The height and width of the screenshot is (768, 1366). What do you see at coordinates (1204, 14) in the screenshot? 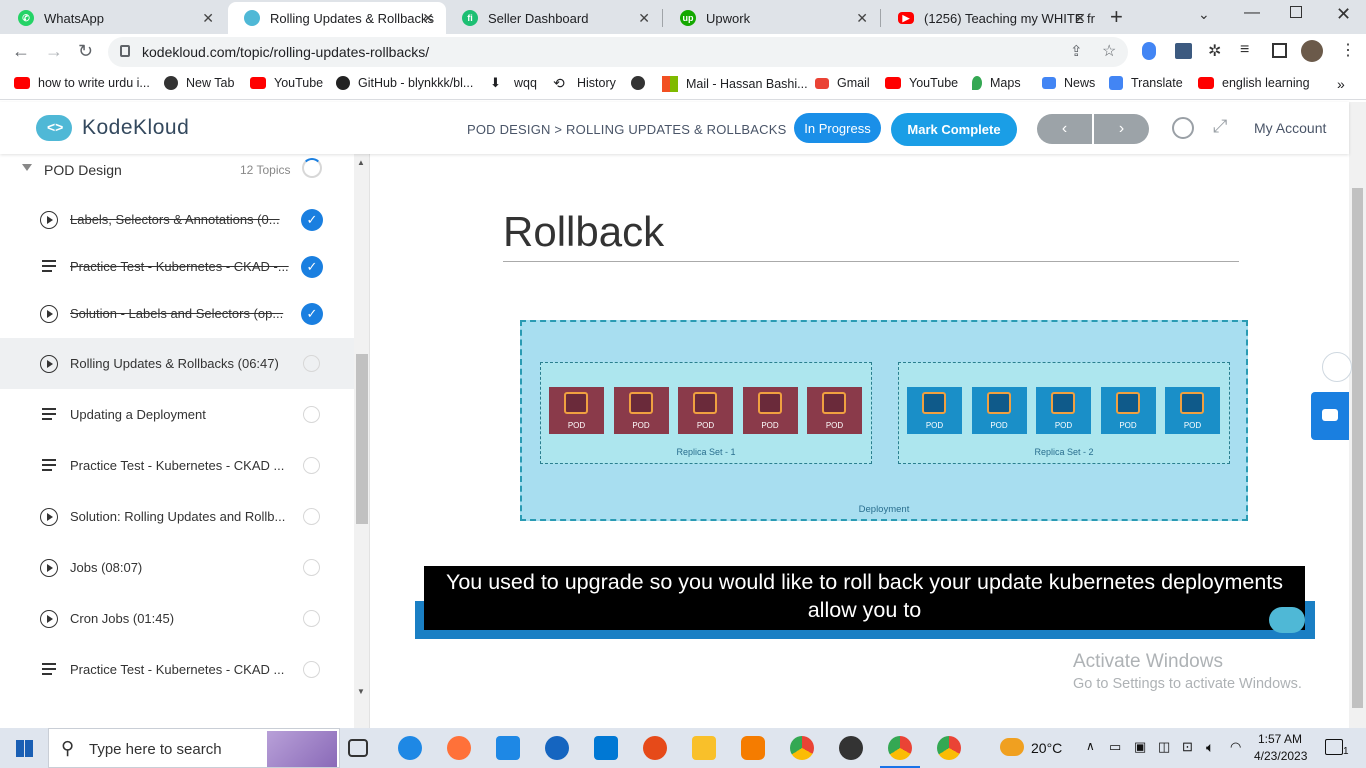
I see `tab-search-icon: ⌄` at bounding box center [1204, 14].